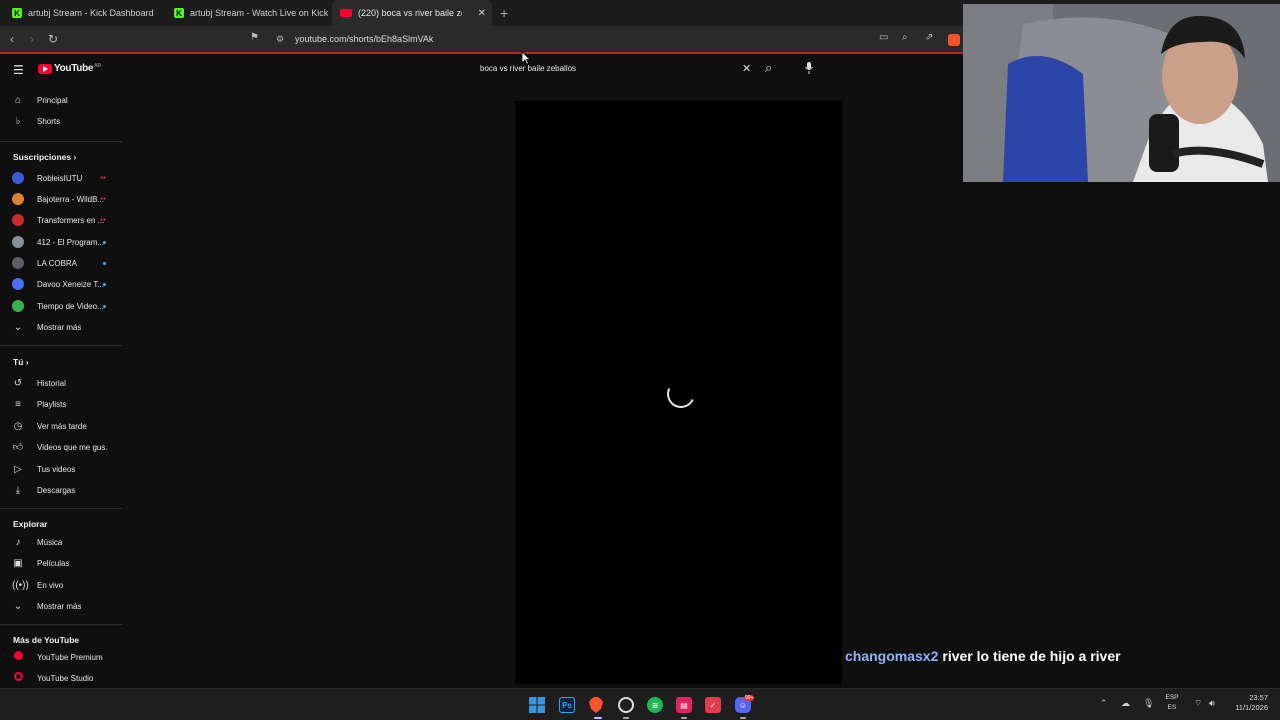  What do you see at coordinates (1104, 703) in the screenshot?
I see `chevron-up-icon: ⌃` at bounding box center [1104, 703].